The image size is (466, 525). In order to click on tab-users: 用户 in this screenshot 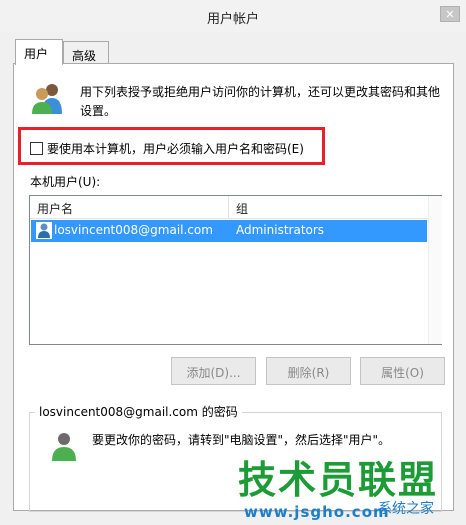, I will do `click(39, 52)`.